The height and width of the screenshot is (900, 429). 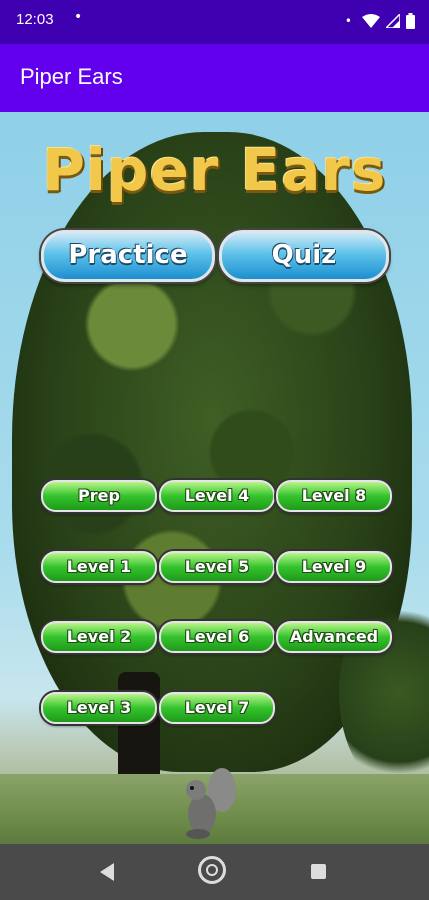 What do you see at coordinates (334, 496) in the screenshot?
I see `level-8-button: Level 8` at bounding box center [334, 496].